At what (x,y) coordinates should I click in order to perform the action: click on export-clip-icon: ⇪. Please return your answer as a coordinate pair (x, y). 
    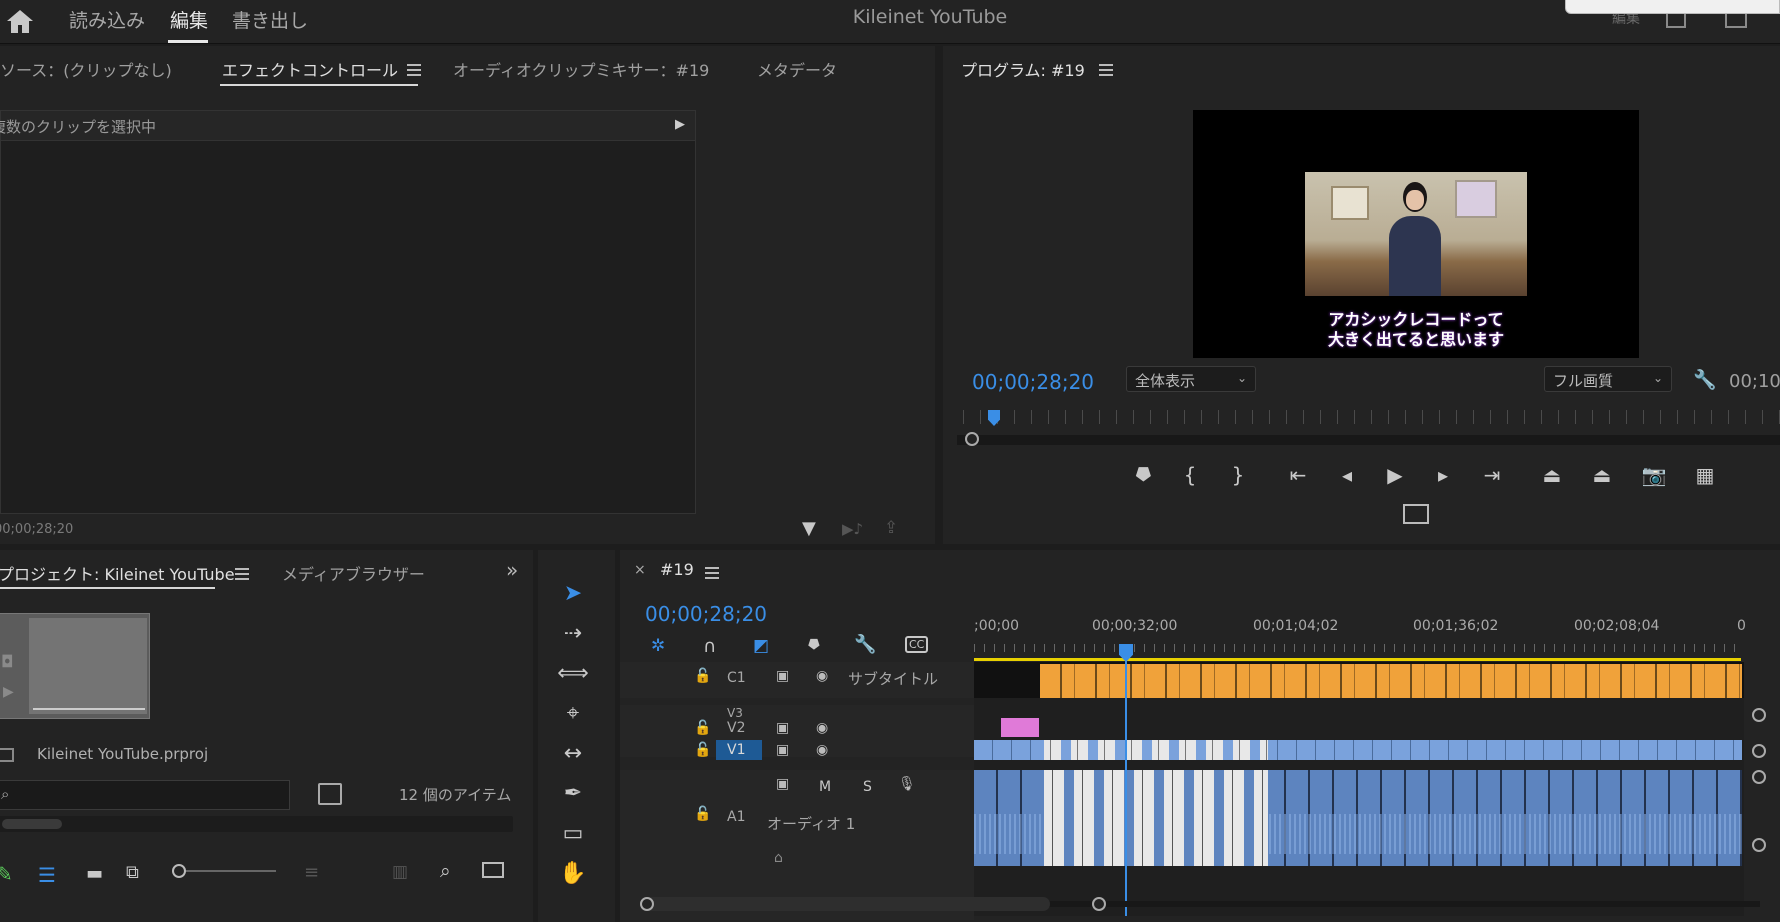
    Looking at the image, I should click on (891, 528).